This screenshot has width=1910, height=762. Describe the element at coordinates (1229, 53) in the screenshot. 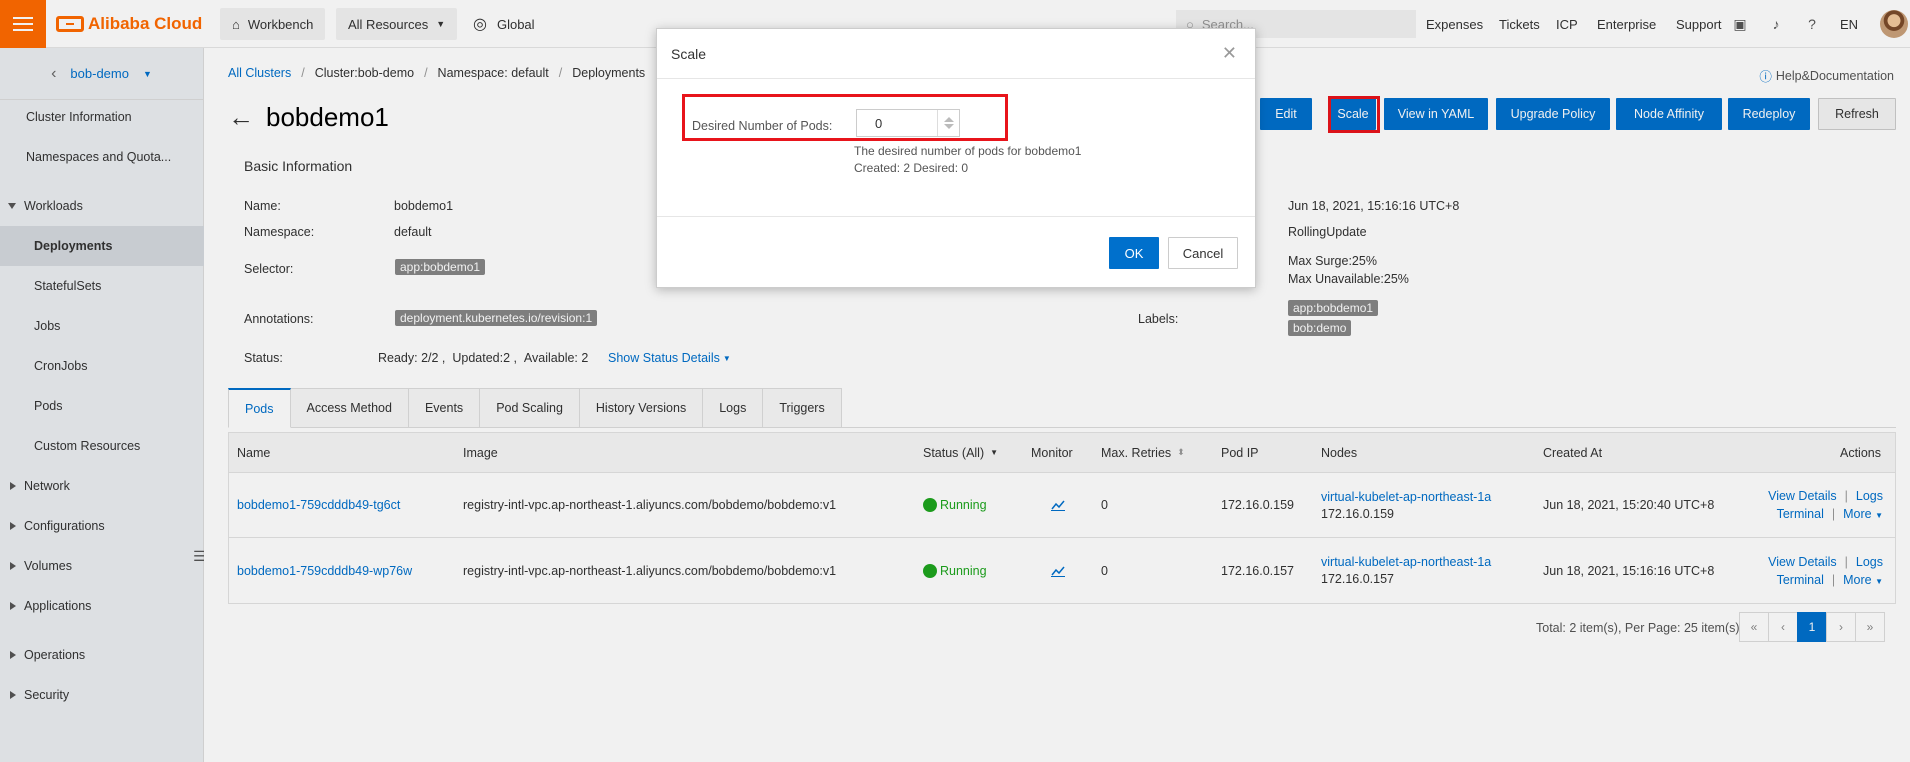

I see `close-icon: ✕` at that location.